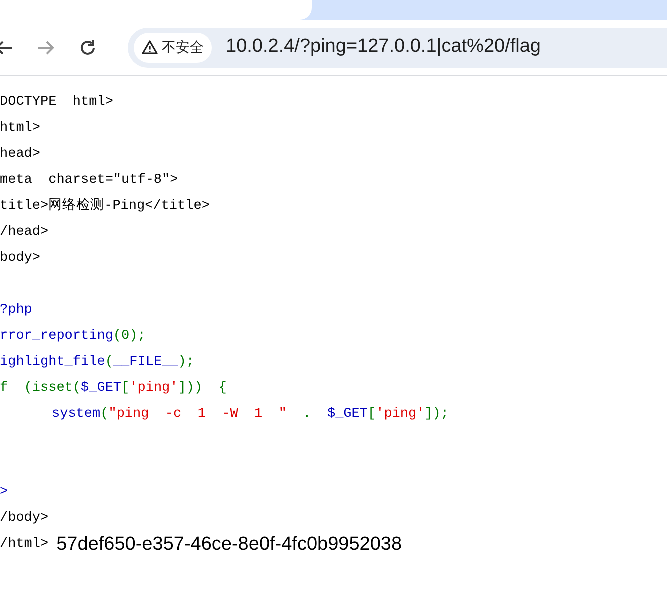  Describe the element at coordinates (24, 519) in the screenshot. I see `code-line: /body>` at that location.